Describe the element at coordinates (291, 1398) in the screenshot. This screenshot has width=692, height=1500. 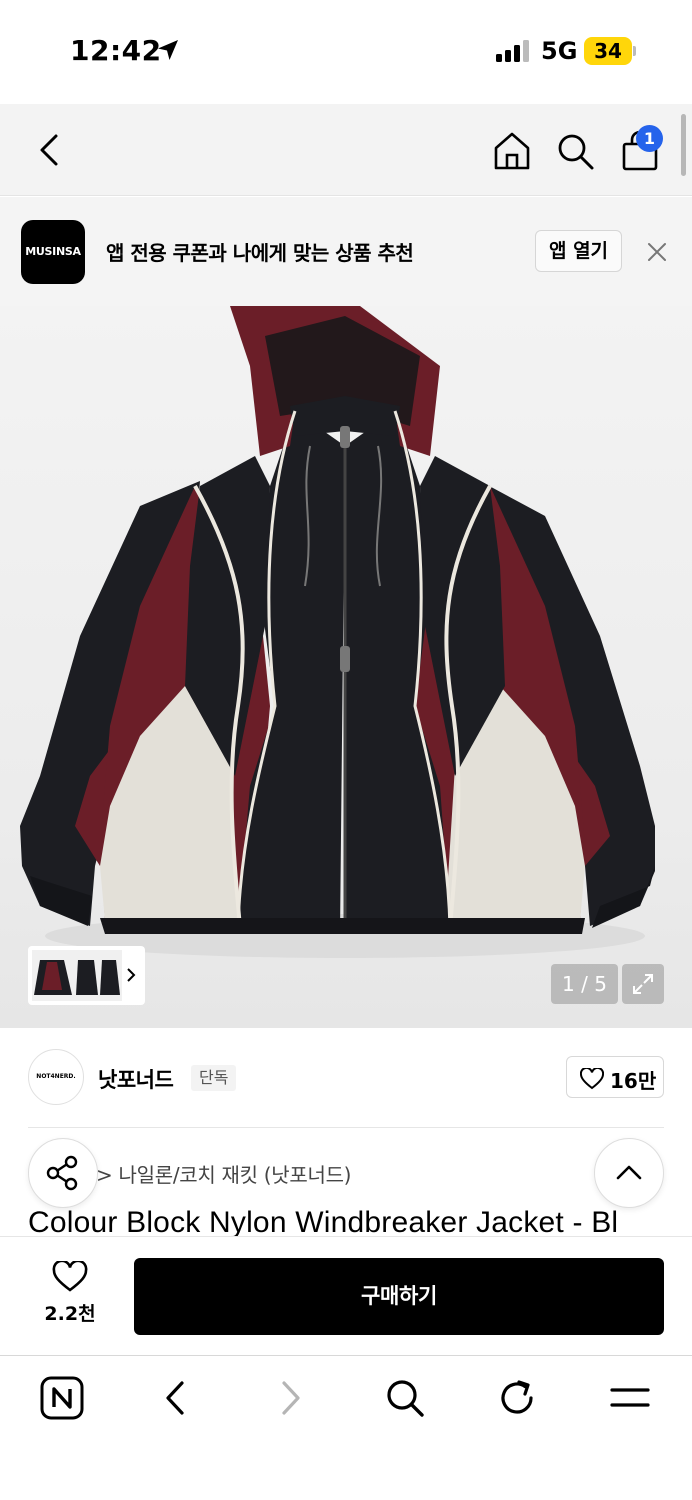
I see `forward-icon` at that location.